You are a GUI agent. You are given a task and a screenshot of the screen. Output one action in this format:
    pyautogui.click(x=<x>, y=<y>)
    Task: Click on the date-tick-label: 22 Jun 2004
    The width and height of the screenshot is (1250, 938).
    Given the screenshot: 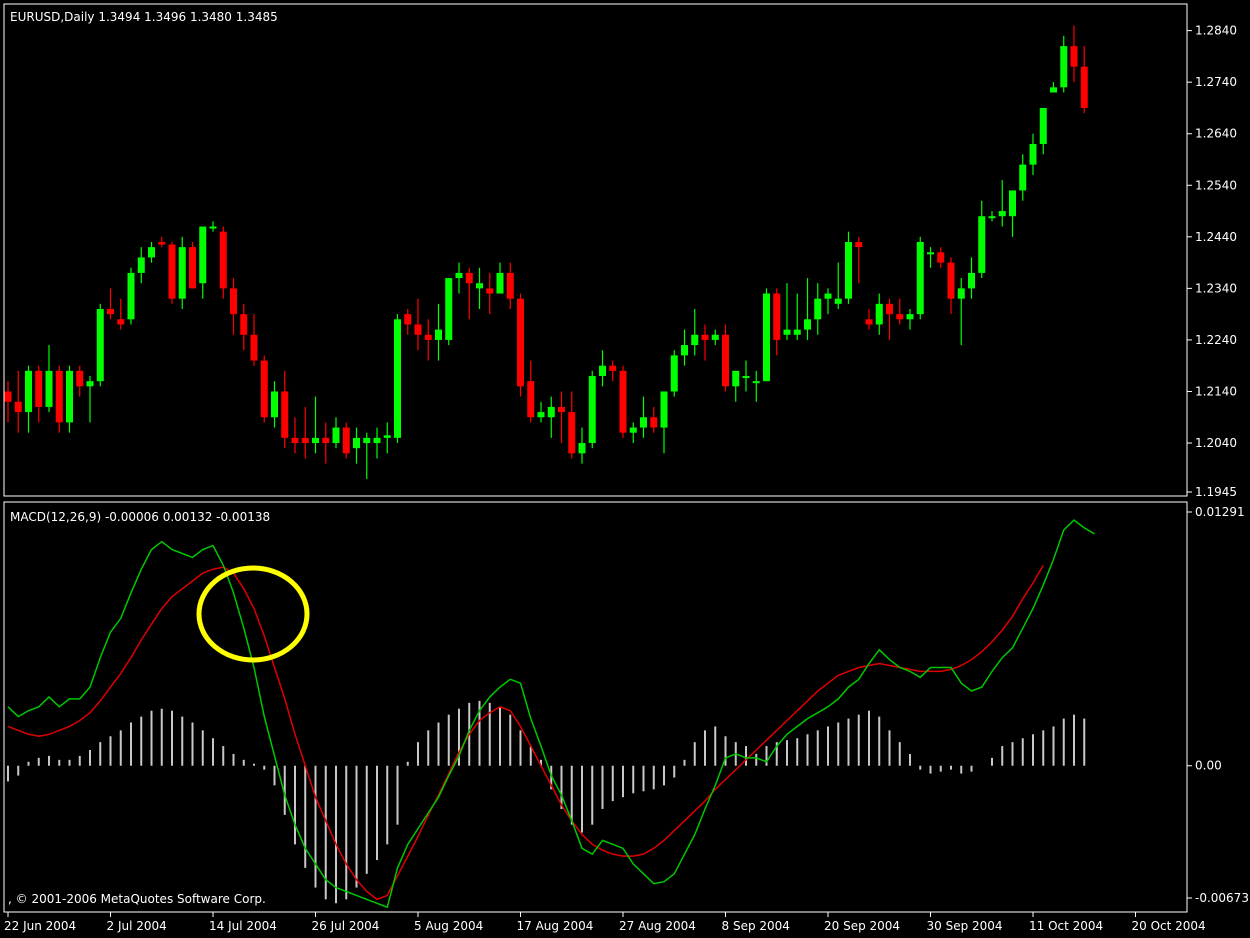 What is the action you would take?
    pyautogui.click(x=40, y=926)
    